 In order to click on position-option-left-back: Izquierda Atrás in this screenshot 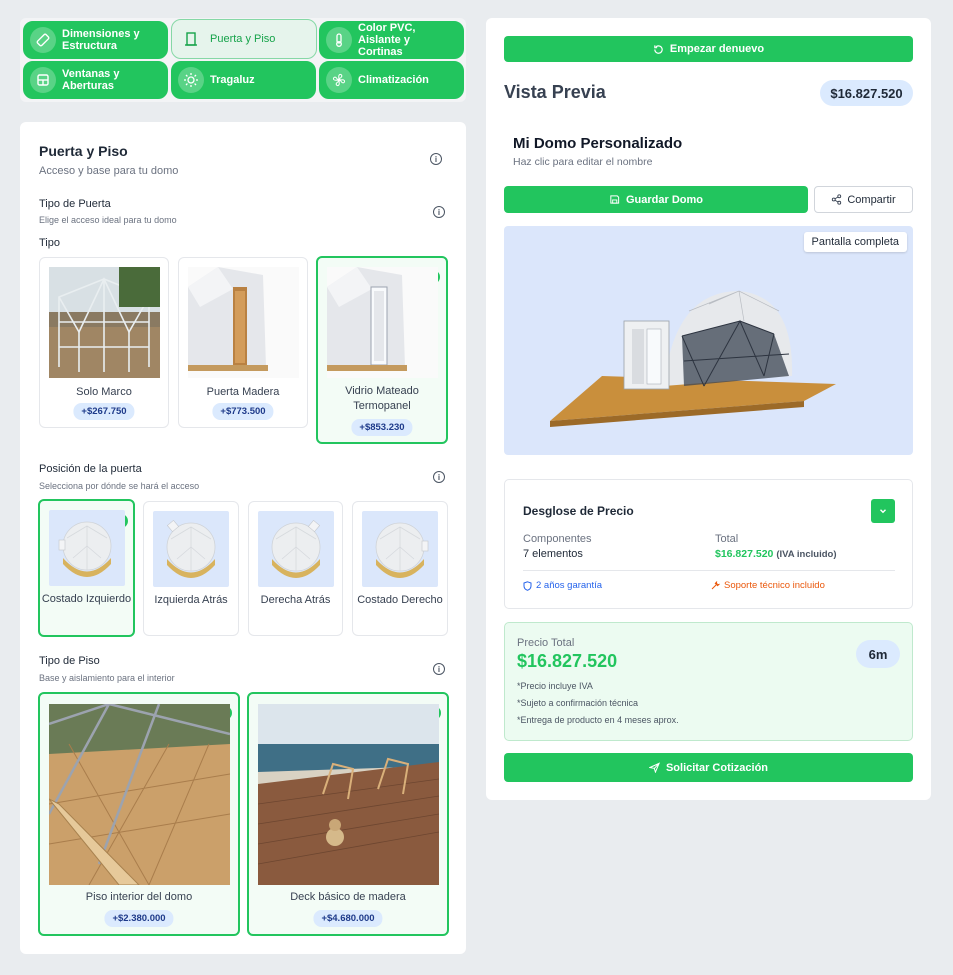, I will do `click(191, 568)`.